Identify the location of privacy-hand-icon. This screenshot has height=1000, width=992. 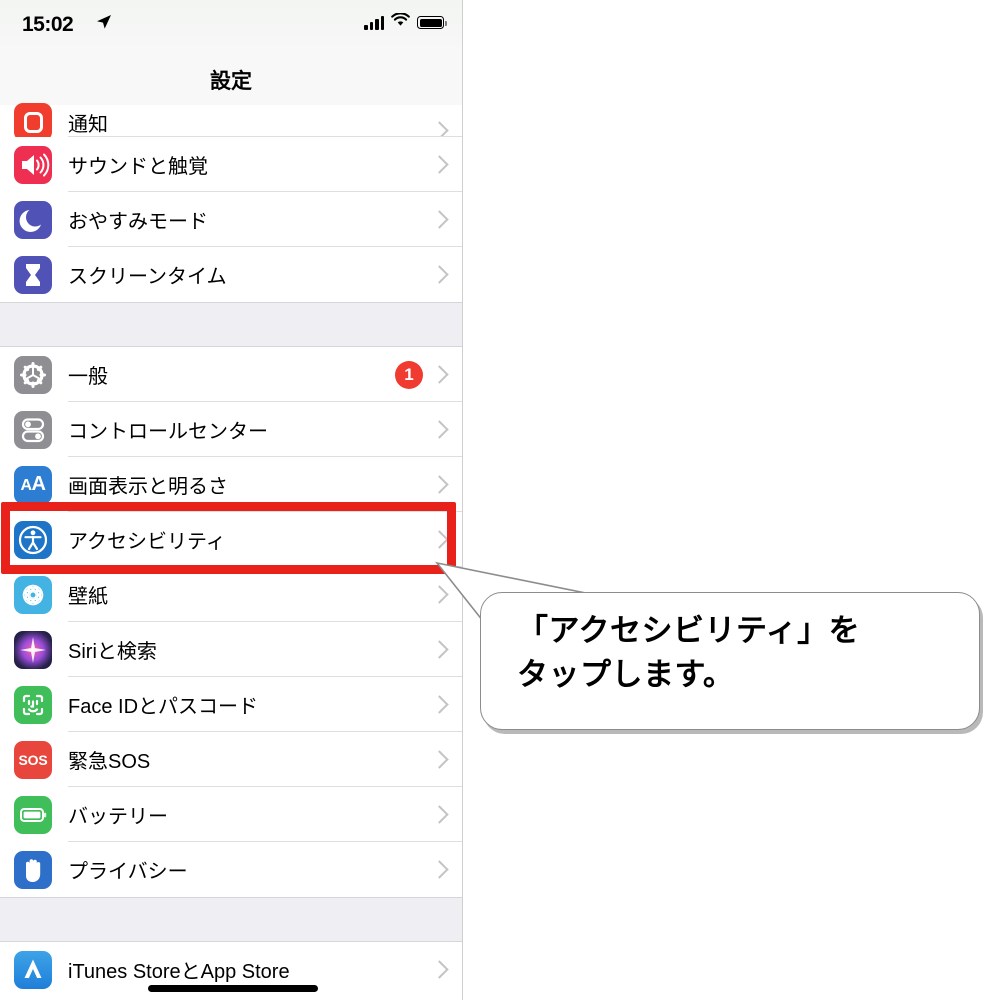
(33, 869).